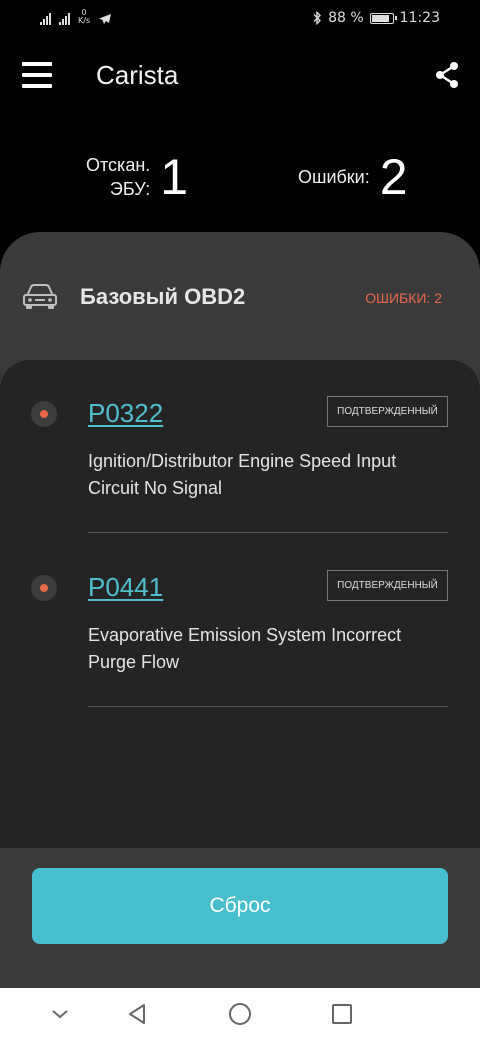 The image size is (480, 1040). I want to click on hamburger-menu-icon, so click(38, 76).